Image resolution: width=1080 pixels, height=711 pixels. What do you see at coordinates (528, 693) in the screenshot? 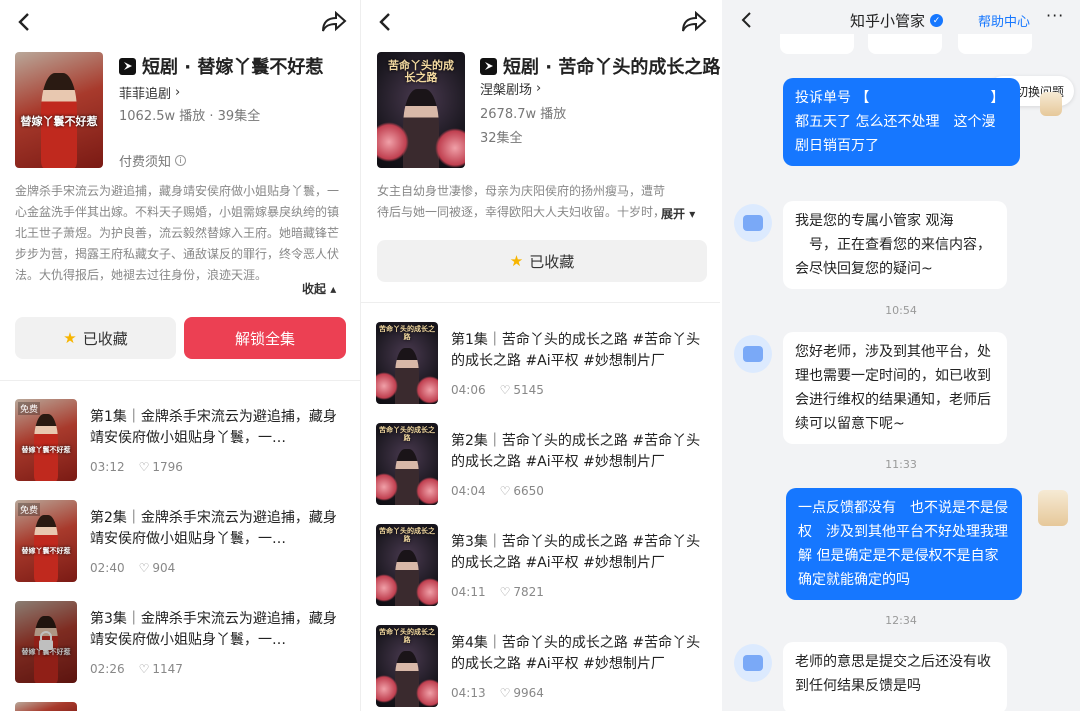
I see `episode-likes: 9964` at bounding box center [528, 693].